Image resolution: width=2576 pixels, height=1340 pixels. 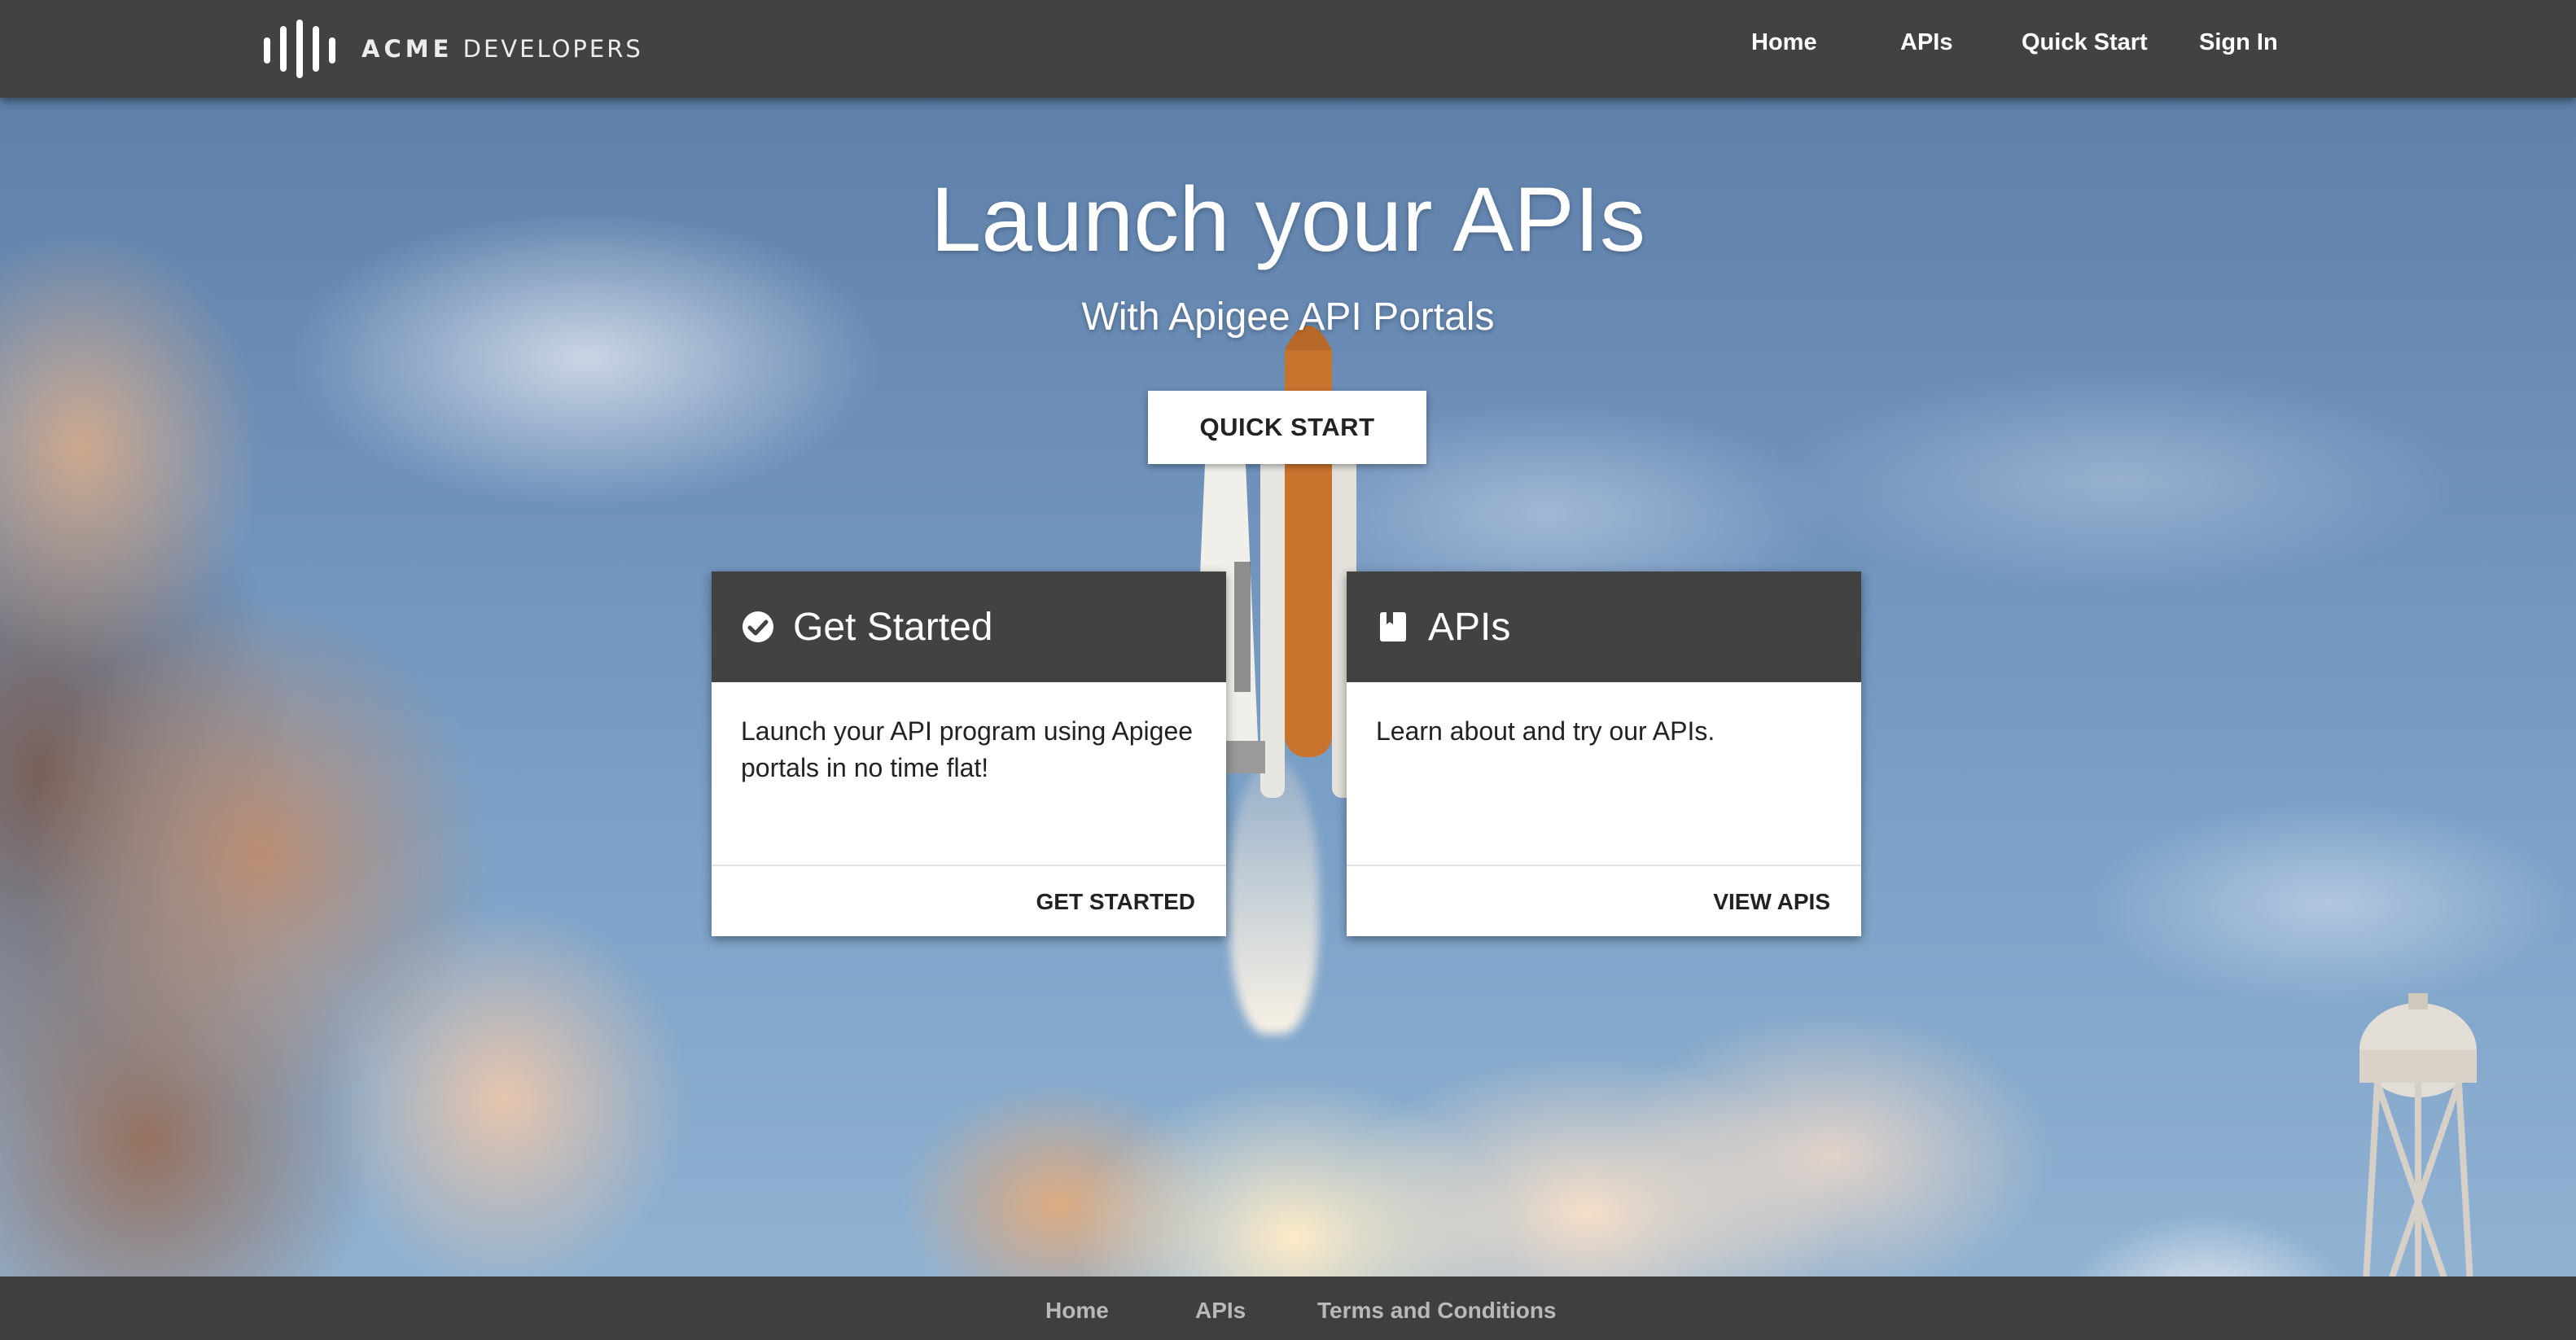 I want to click on view-apis-button: VIEW APIS, so click(x=1771, y=902).